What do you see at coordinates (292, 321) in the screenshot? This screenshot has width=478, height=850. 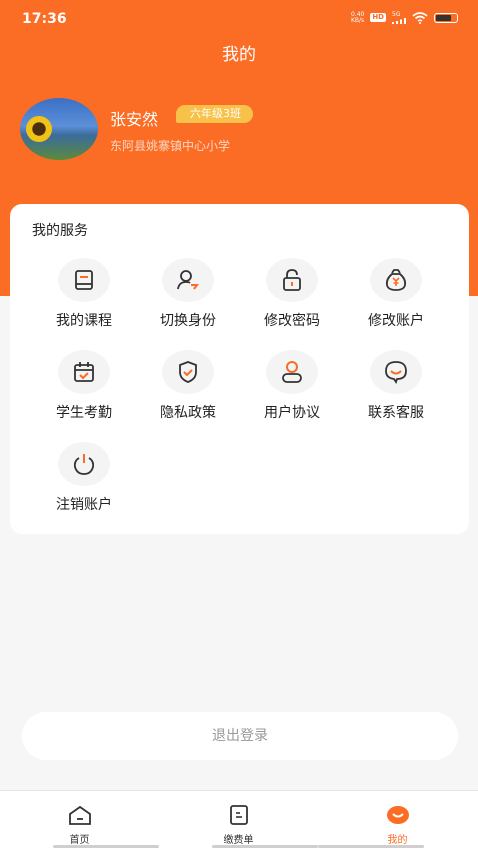 I see `service-label: 修改密码` at bounding box center [292, 321].